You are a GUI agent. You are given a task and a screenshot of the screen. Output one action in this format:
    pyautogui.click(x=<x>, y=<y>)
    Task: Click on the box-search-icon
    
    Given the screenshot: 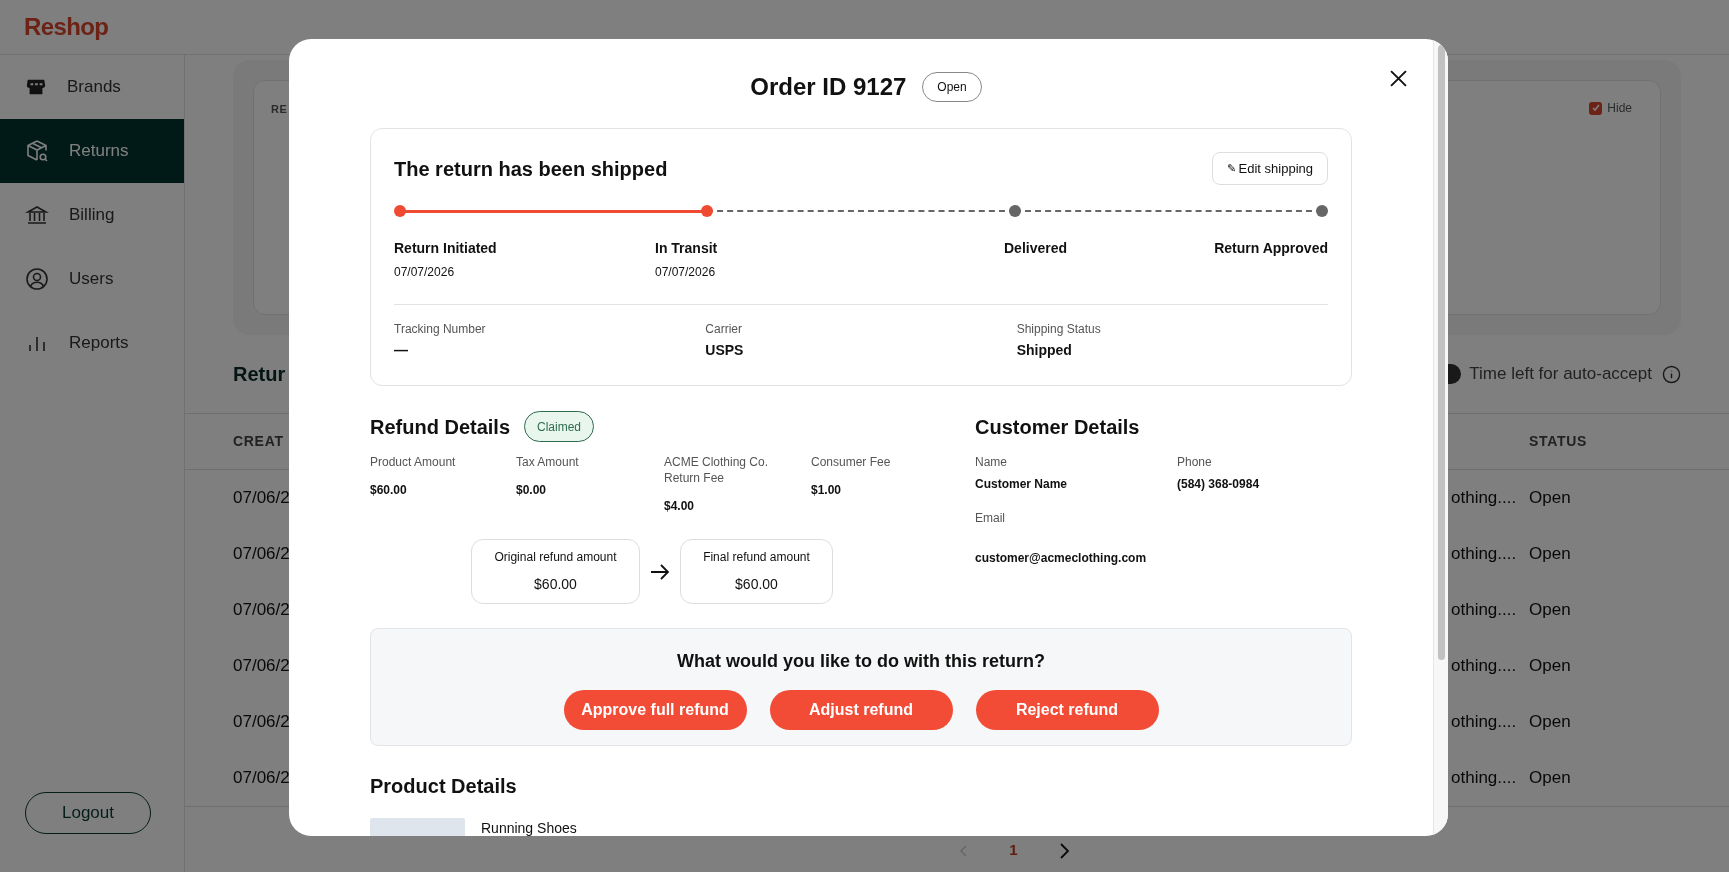 What is the action you would take?
    pyautogui.click(x=37, y=151)
    